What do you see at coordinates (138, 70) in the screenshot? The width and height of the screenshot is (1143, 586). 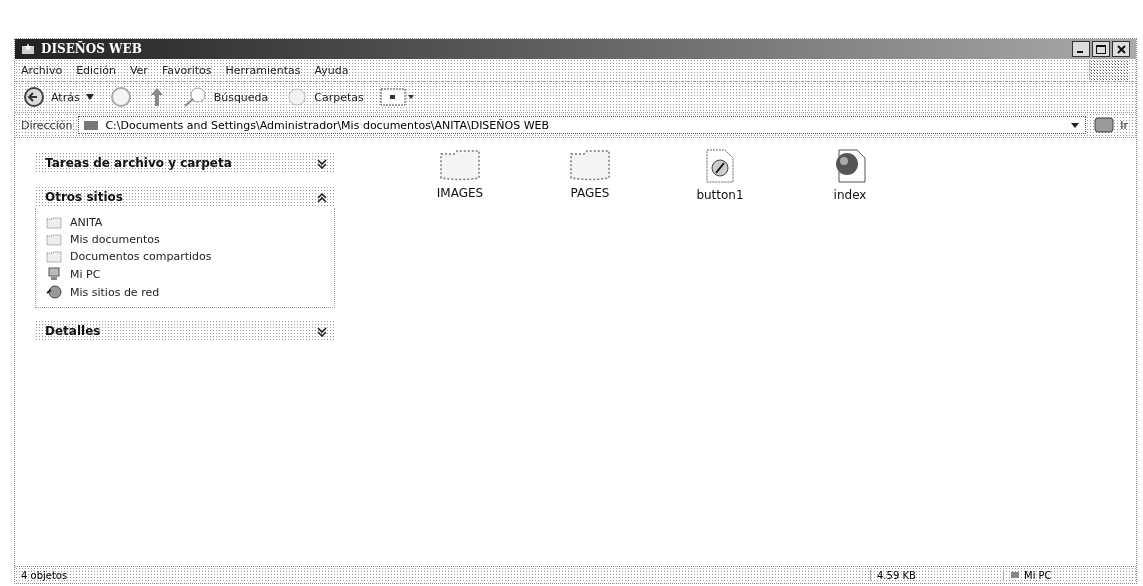 I see `menu-item: Ver` at bounding box center [138, 70].